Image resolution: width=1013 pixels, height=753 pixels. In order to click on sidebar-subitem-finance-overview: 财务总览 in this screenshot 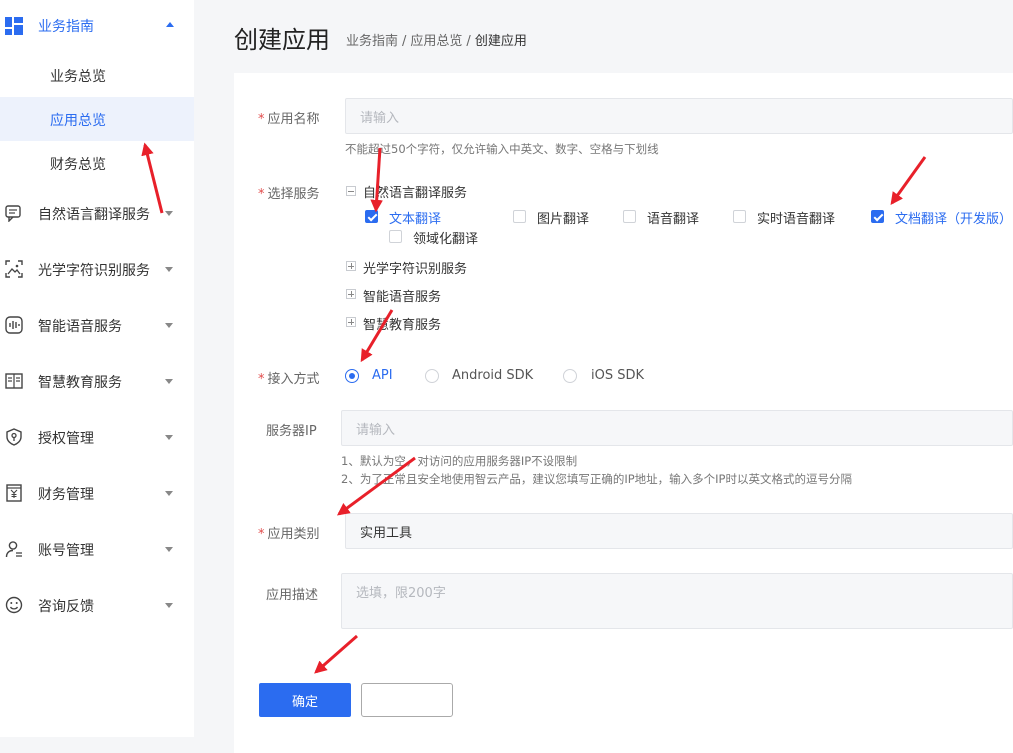, I will do `click(97, 163)`.